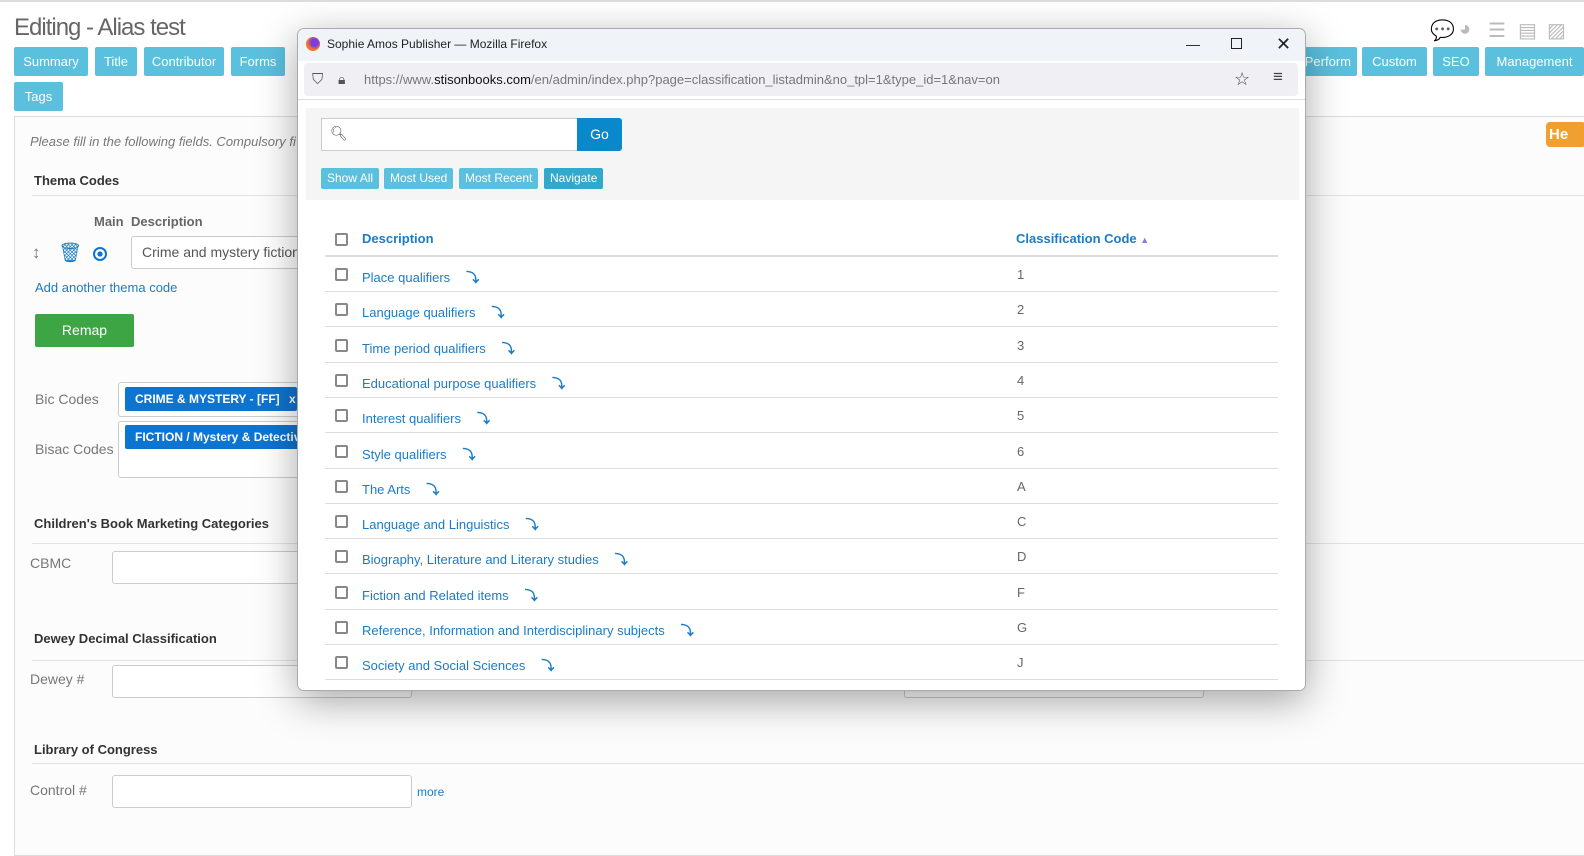  What do you see at coordinates (109, 221) in the screenshot?
I see `col-main: Main` at bounding box center [109, 221].